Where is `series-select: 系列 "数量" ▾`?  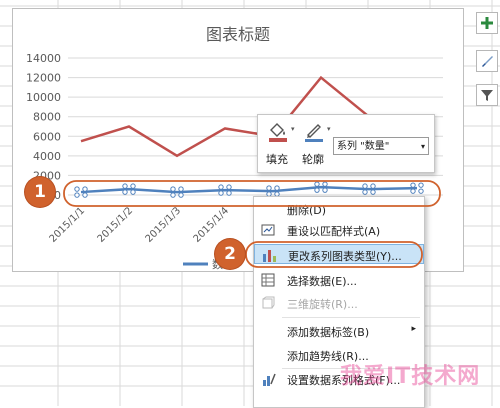
series-select: 系列 "数量" ▾ is located at coordinates (381, 146).